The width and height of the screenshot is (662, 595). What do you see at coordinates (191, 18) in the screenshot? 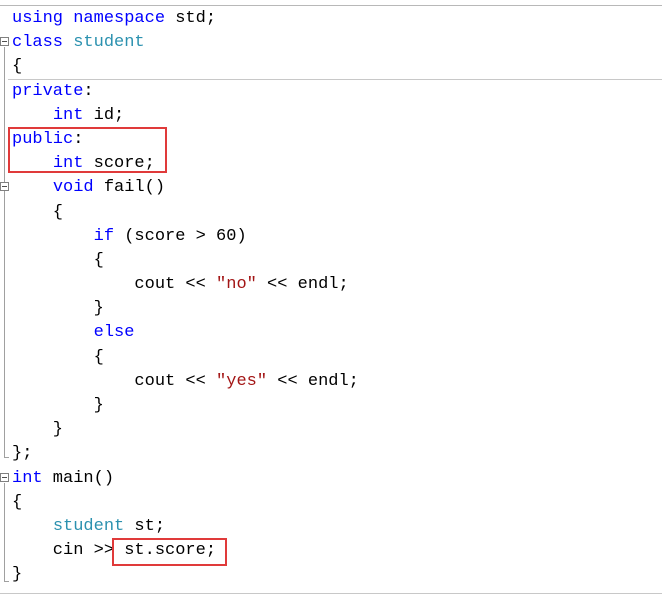
I see `code-token: std;` at bounding box center [191, 18].